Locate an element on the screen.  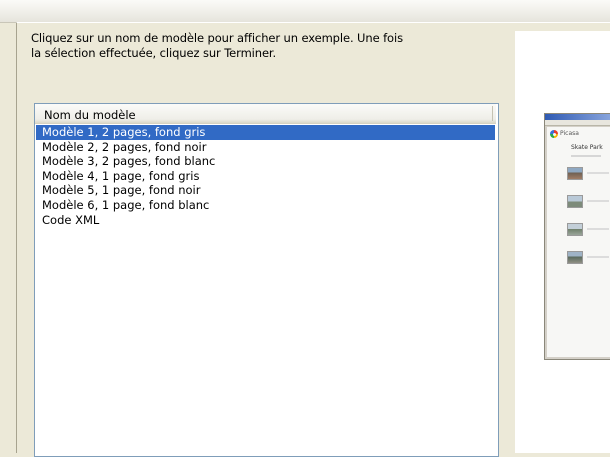
column-header-template-name: Nom du modèle is located at coordinates (265, 114).